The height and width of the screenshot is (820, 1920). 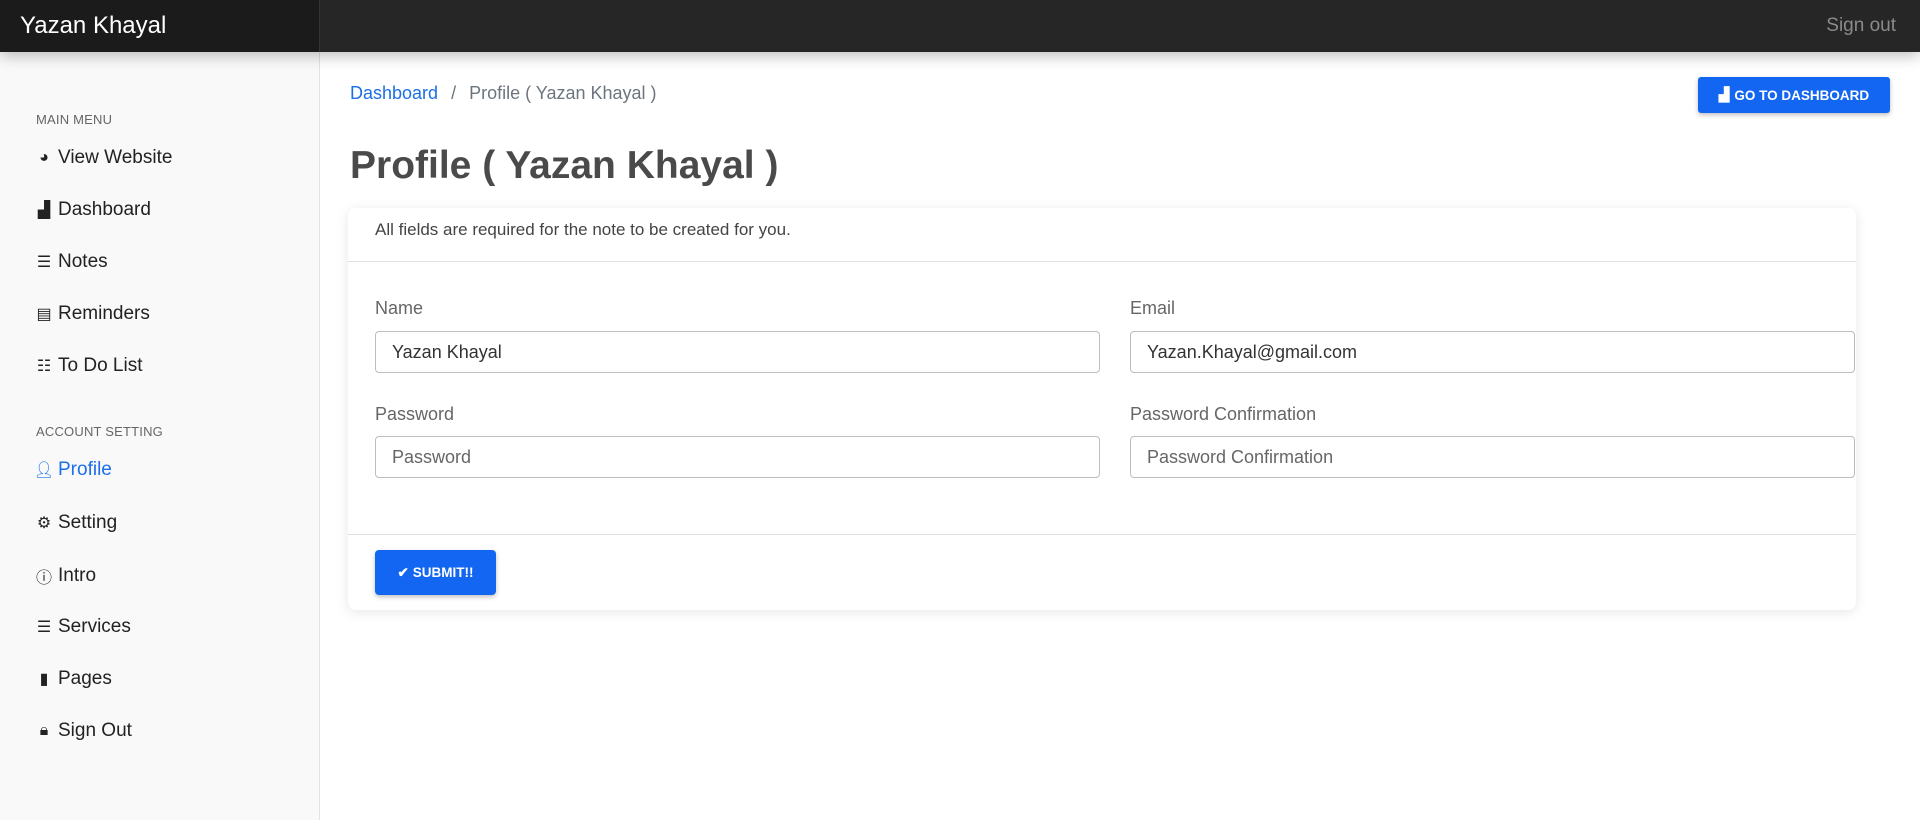 What do you see at coordinates (66, 576) in the screenshot?
I see `sidebar-item-intro: ⓘ Intro` at bounding box center [66, 576].